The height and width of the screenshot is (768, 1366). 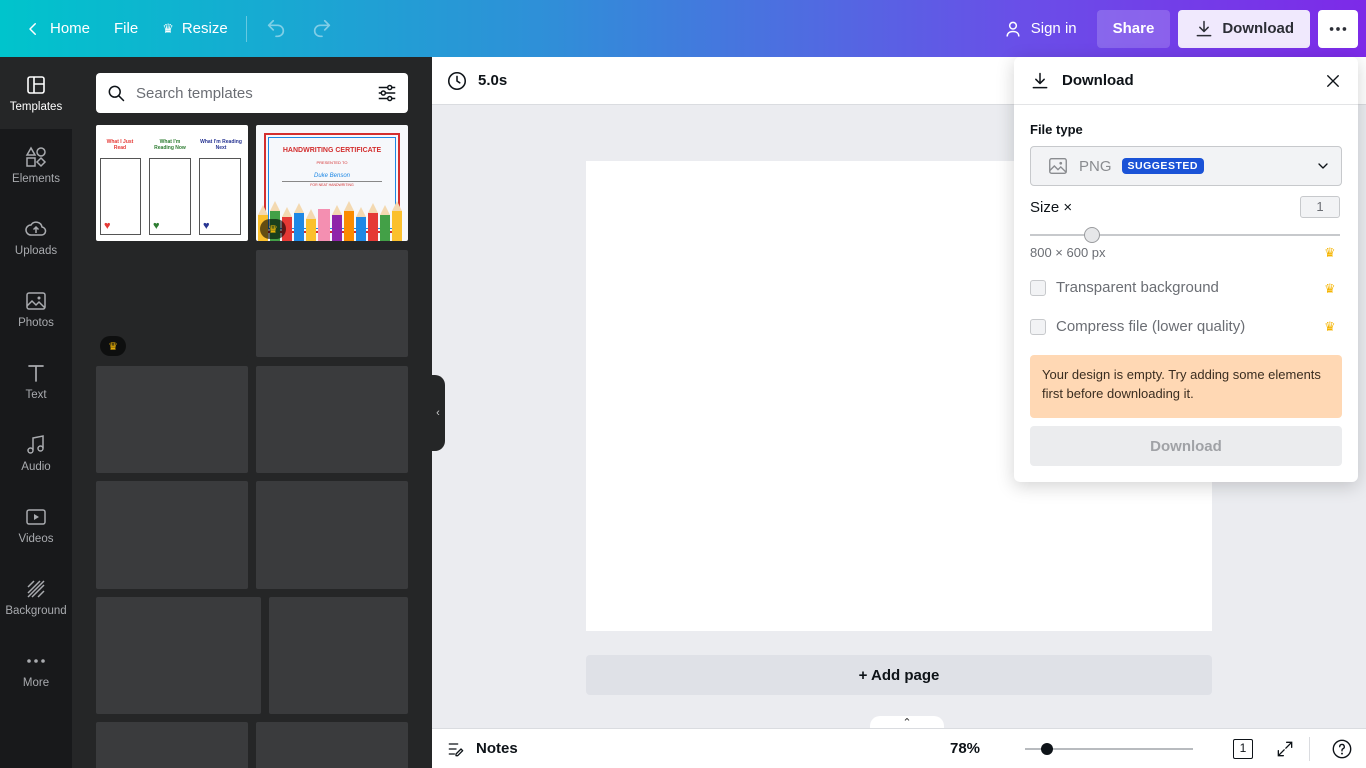 I want to click on sign-in-label: Sign in, so click(x=1053, y=28).